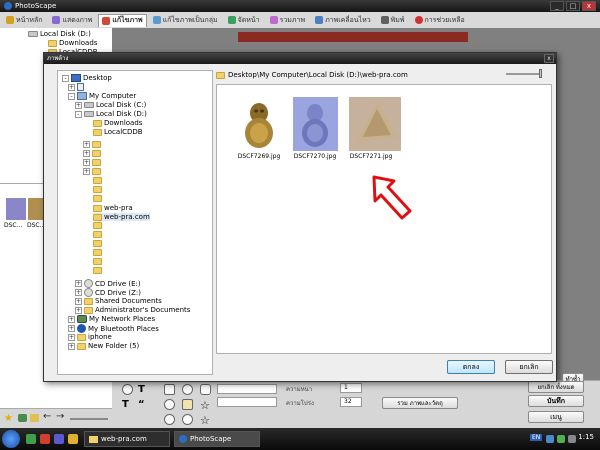 Image resolution: width=600 pixels, height=450 pixels. I want to click on tab-print: พิมพ์, so click(393, 20).